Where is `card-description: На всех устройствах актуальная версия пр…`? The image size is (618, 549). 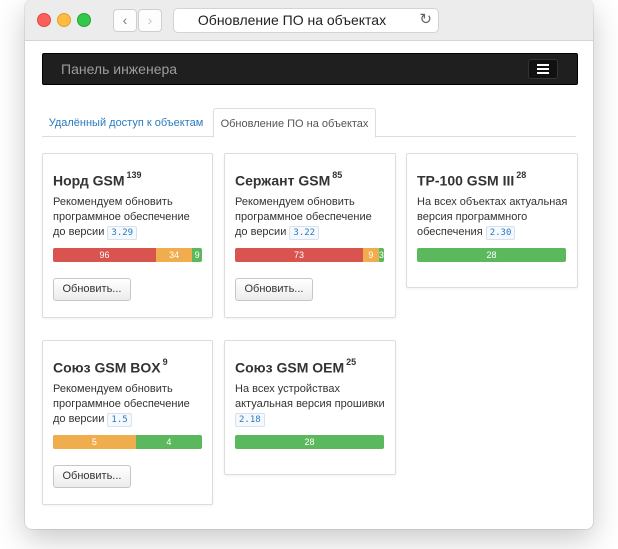
card-description: На всех устройствах актуальная версия пр… is located at coordinates (310, 405).